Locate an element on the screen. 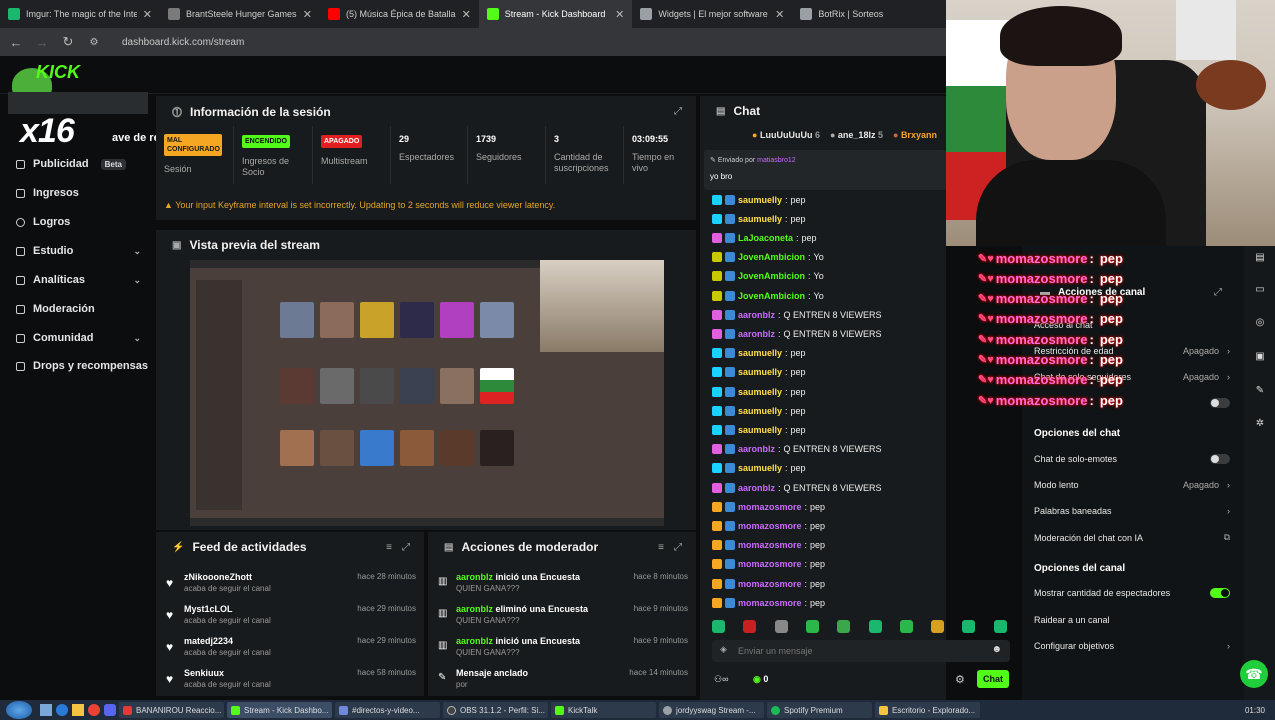 This screenshot has height=720, width=1275. emote-only-toggle is located at coordinates (1220, 459).